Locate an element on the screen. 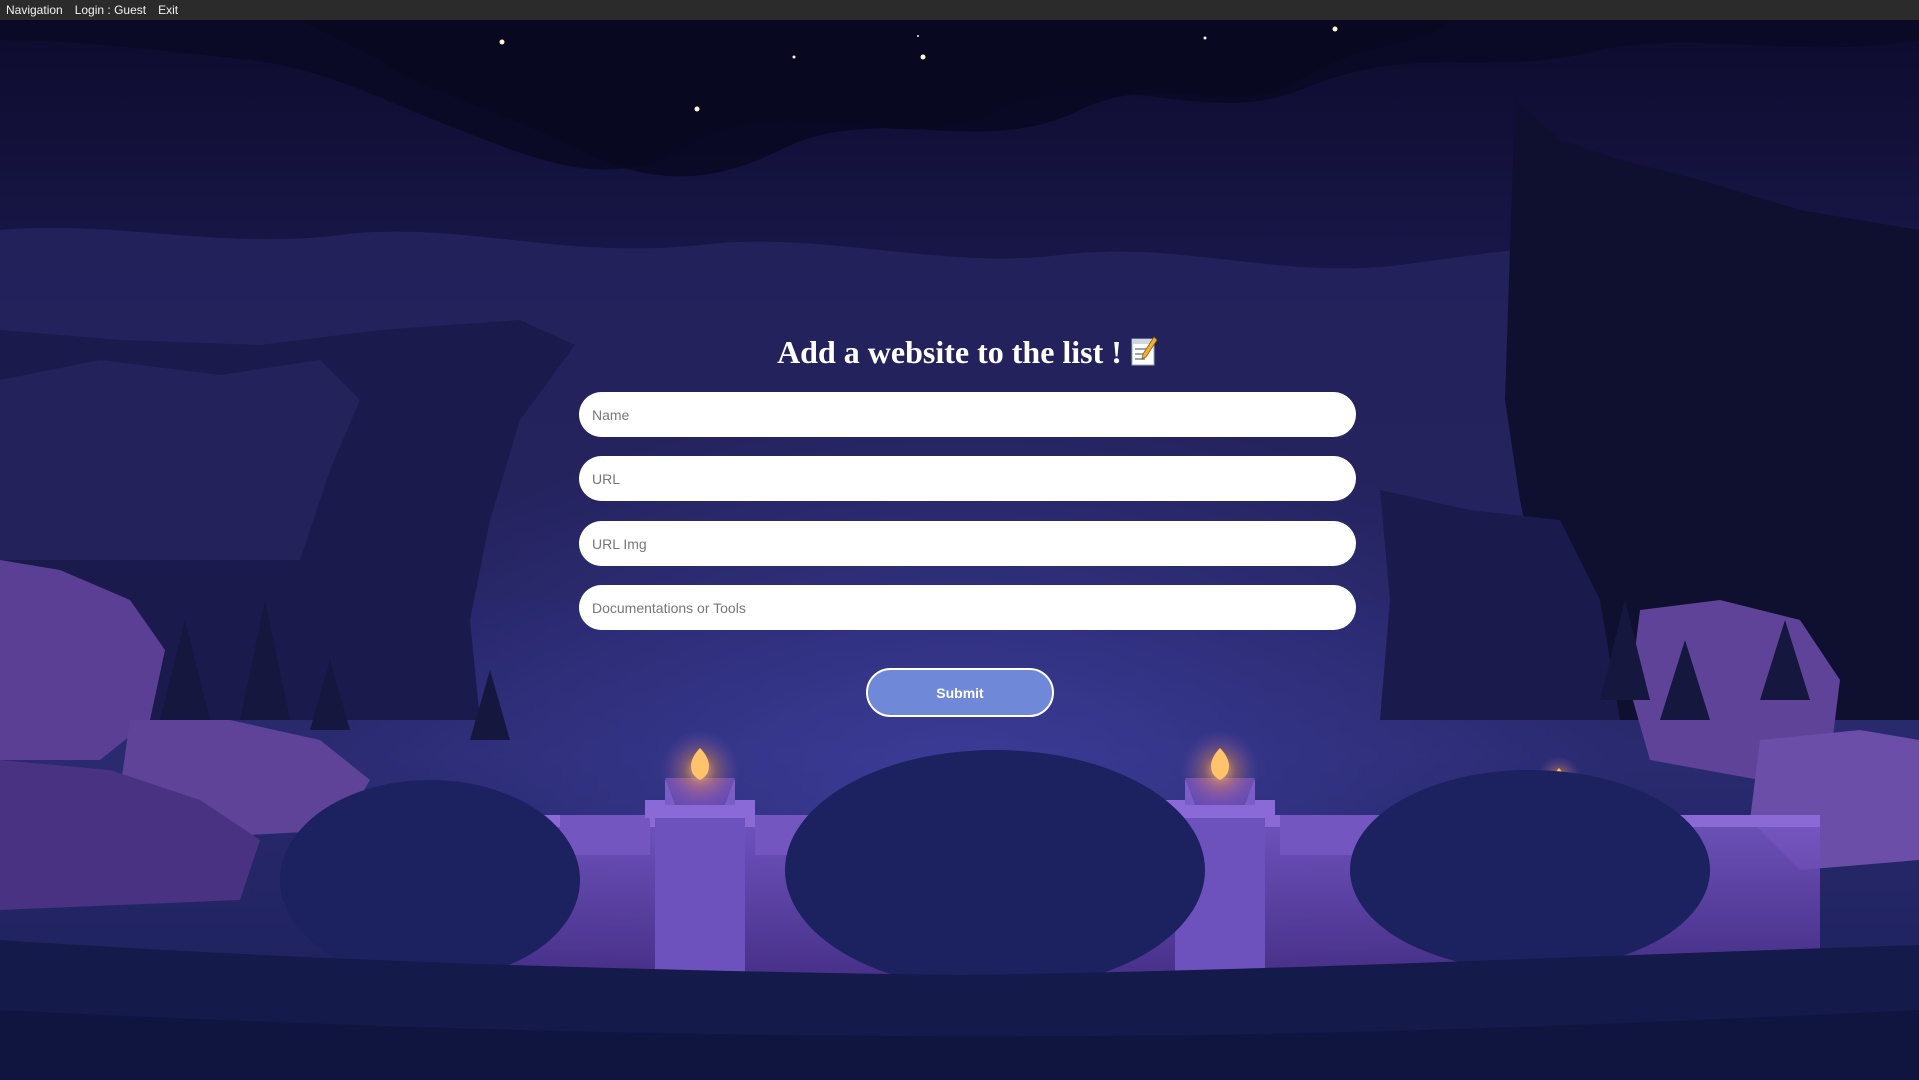 This screenshot has width=1919, height=1080. menu-exit: Exit is located at coordinates (168, 10).